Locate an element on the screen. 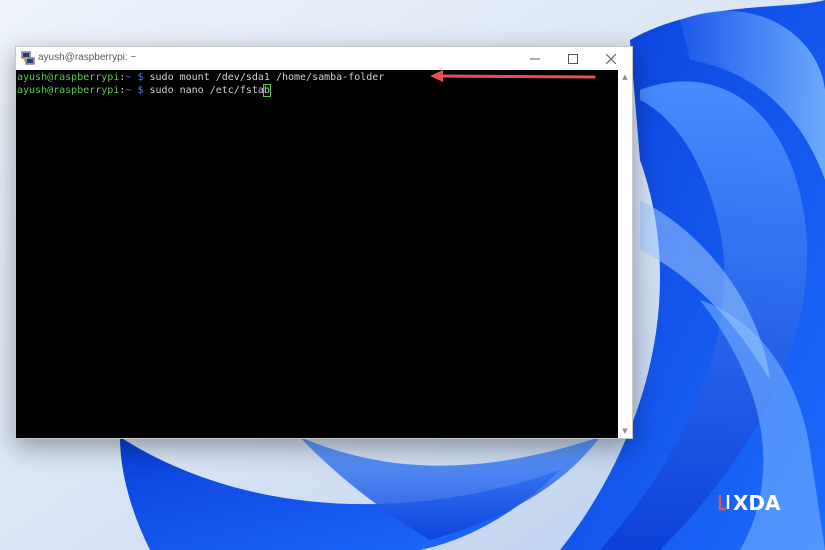 Image resolution: width=825 pixels, height=550 pixels. minimize-icon is located at coordinates (535, 58).